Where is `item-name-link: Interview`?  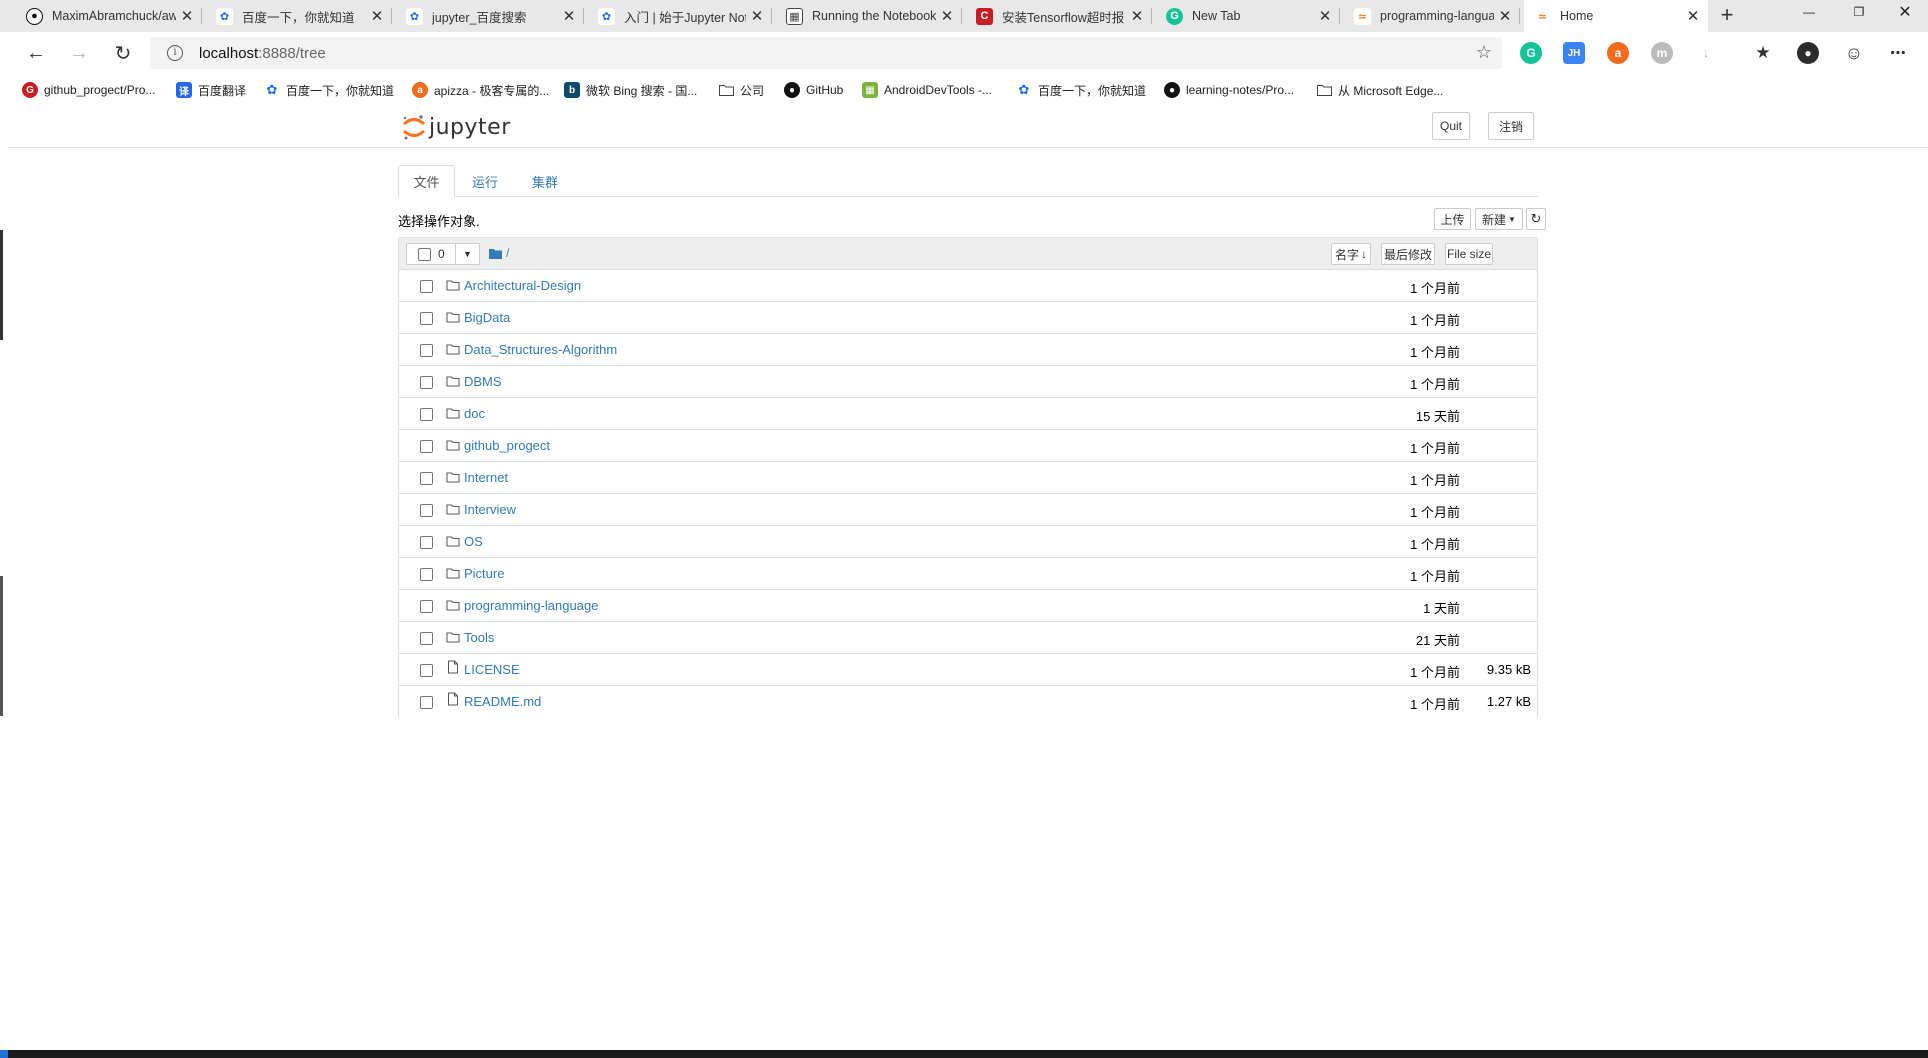
item-name-link: Interview is located at coordinates (490, 509).